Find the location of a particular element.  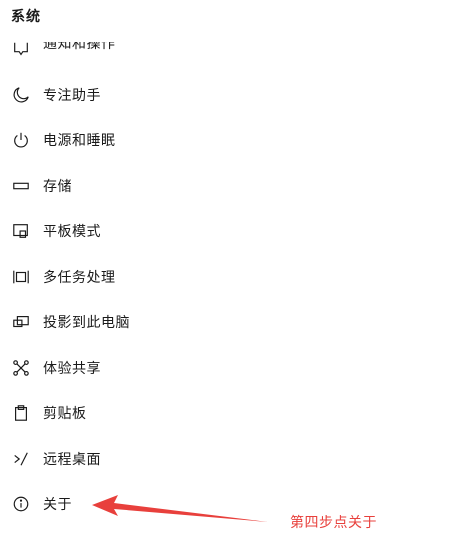

nav-item-tablet-mode: 平板模式 is located at coordinates (150, 231).